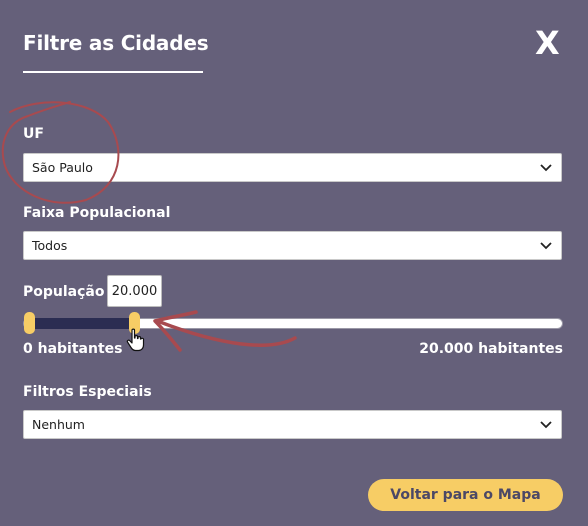  What do you see at coordinates (113, 72) in the screenshot?
I see `title-underline` at bounding box center [113, 72].